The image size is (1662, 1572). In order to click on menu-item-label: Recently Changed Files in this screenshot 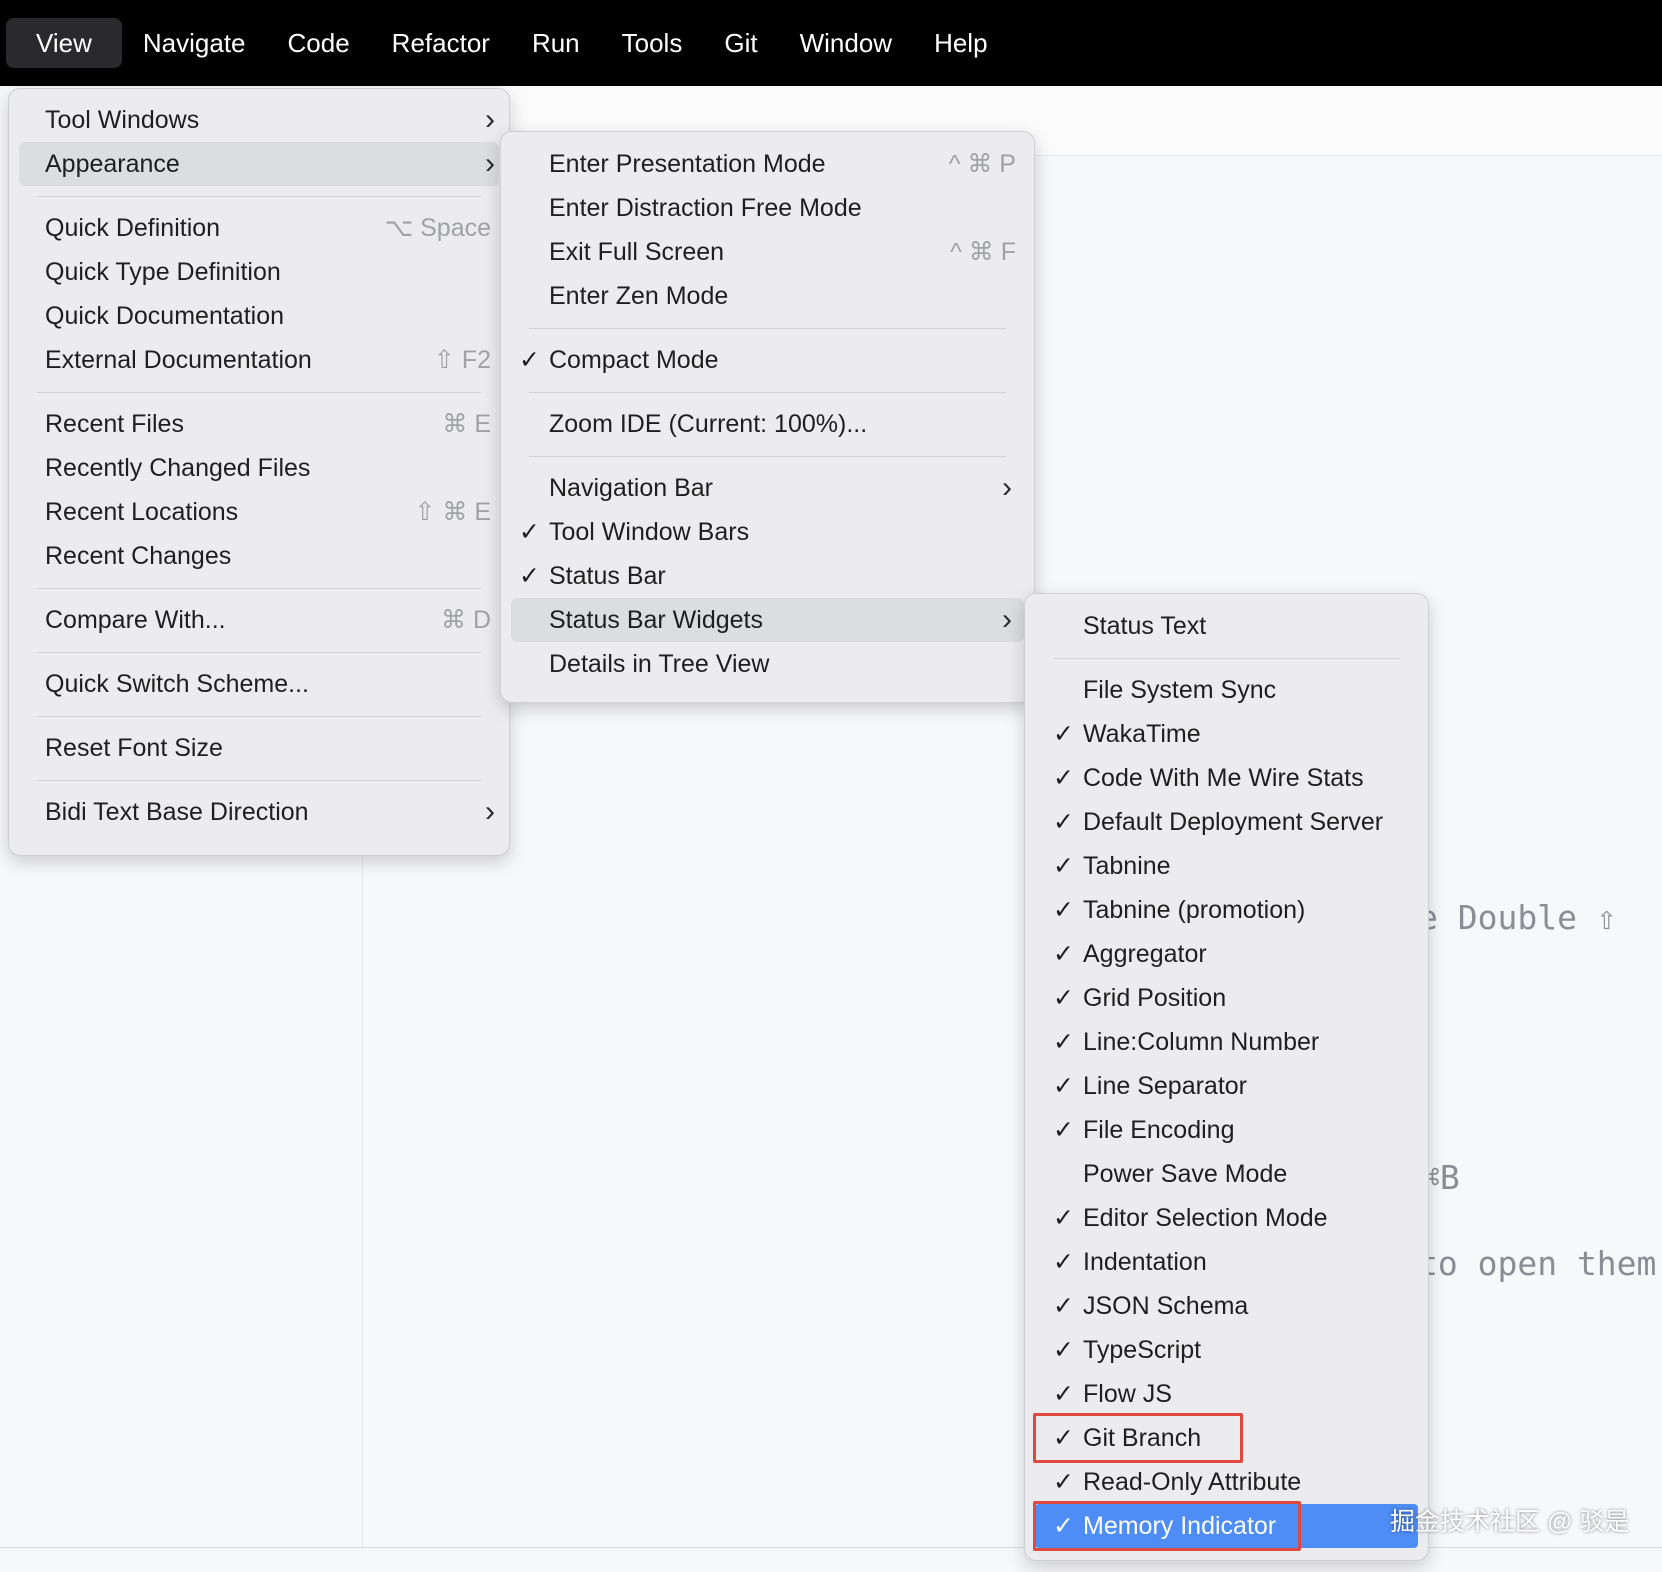, I will do `click(178, 468)`.